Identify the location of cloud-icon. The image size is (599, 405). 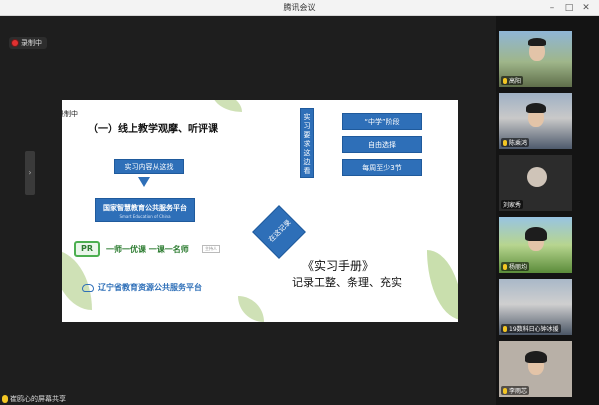
(88, 288).